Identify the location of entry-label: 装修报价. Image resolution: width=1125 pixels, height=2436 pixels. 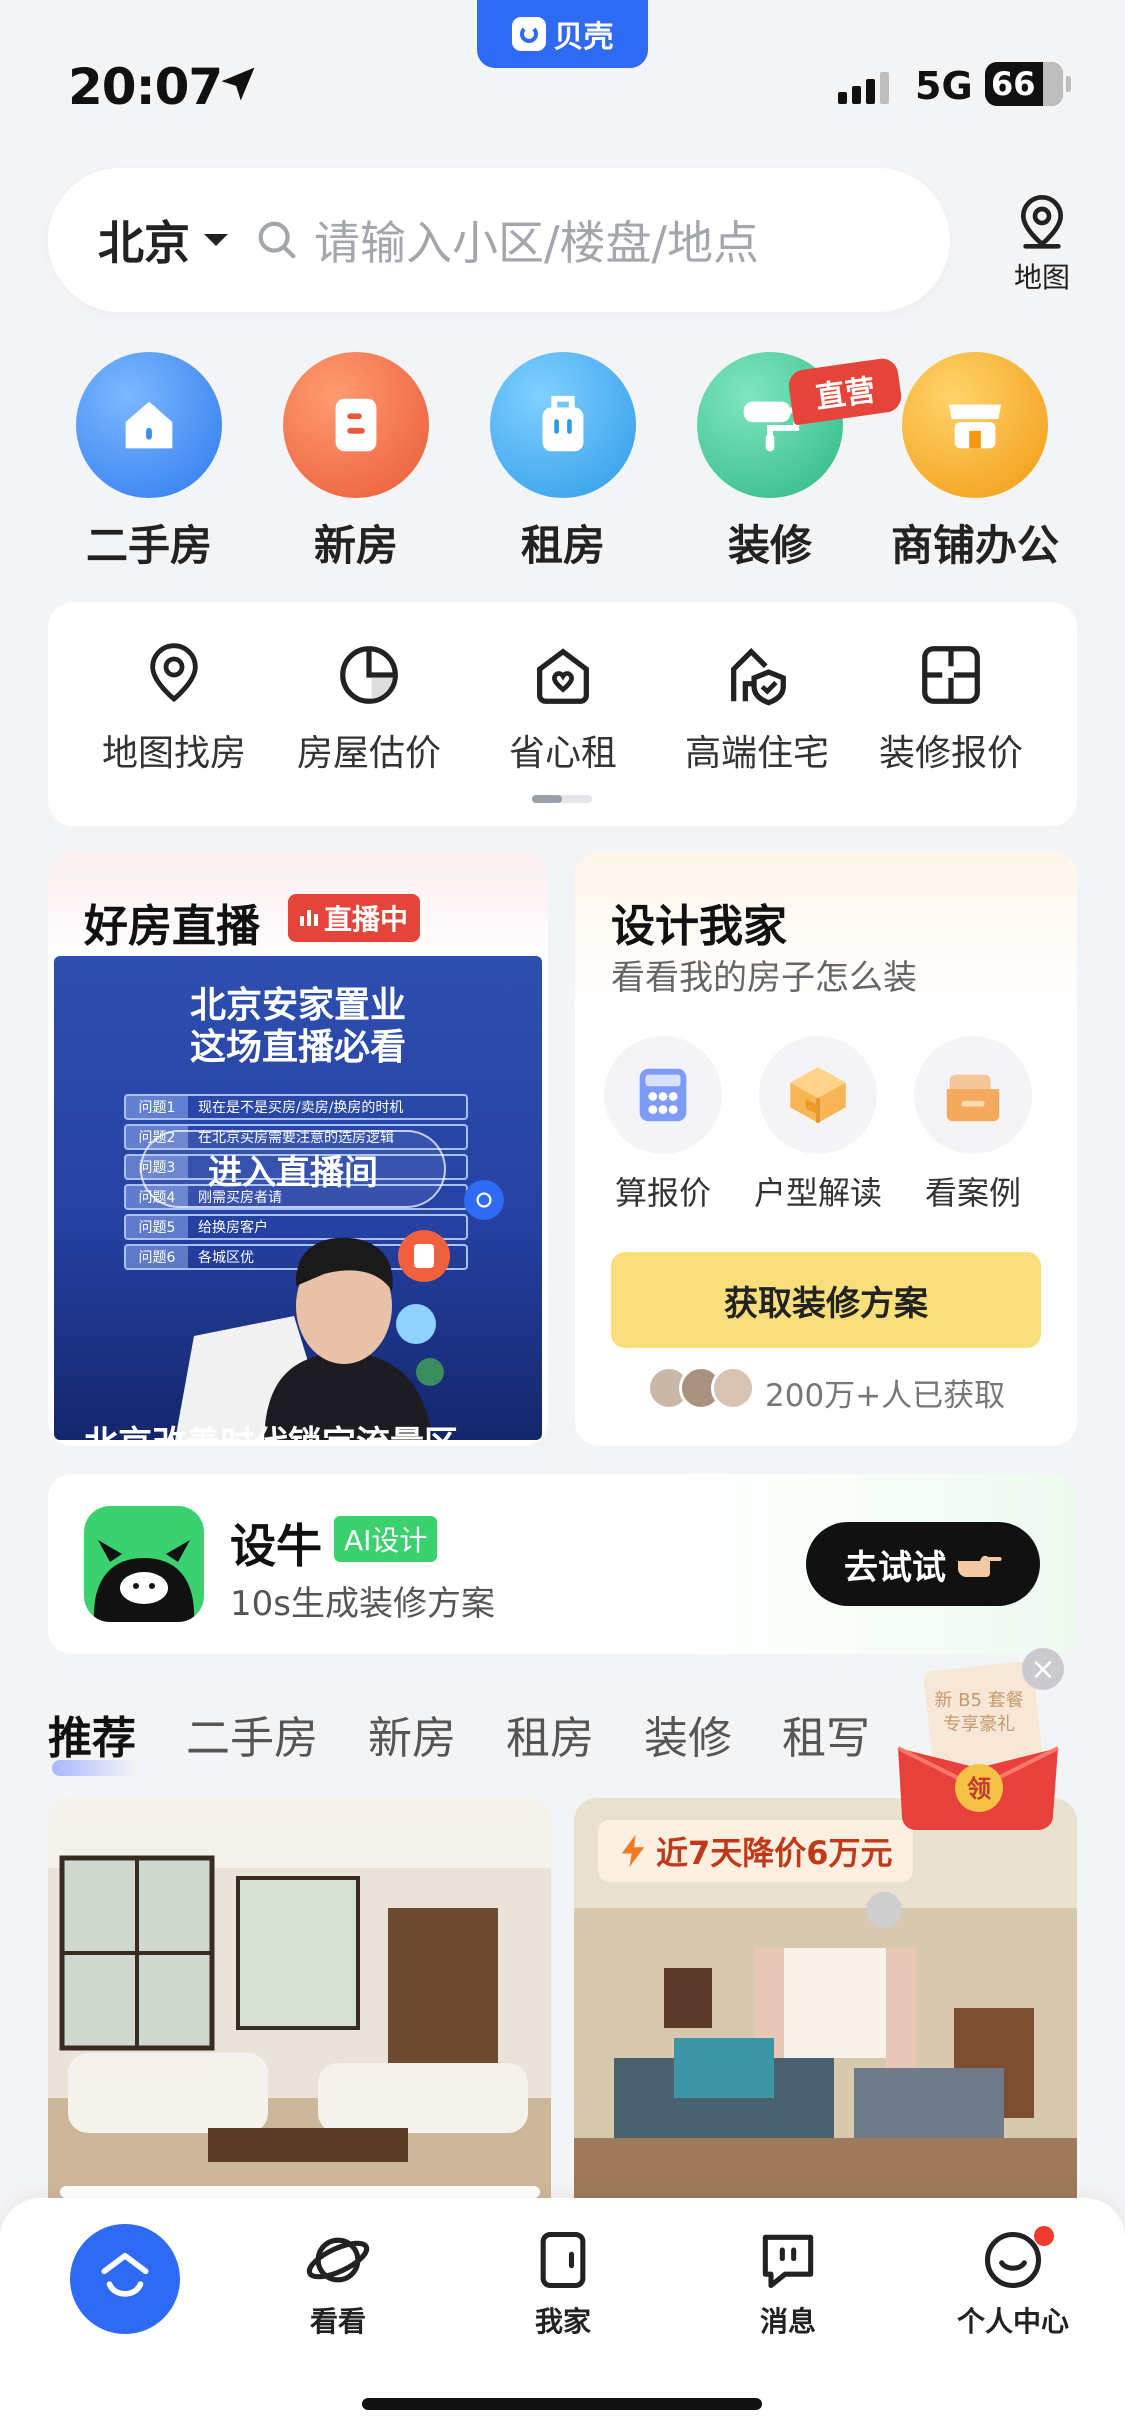
(950, 753).